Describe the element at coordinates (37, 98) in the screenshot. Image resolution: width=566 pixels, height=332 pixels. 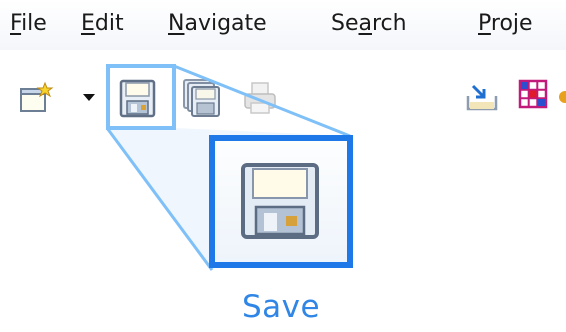
I see `new-icon` at that location.